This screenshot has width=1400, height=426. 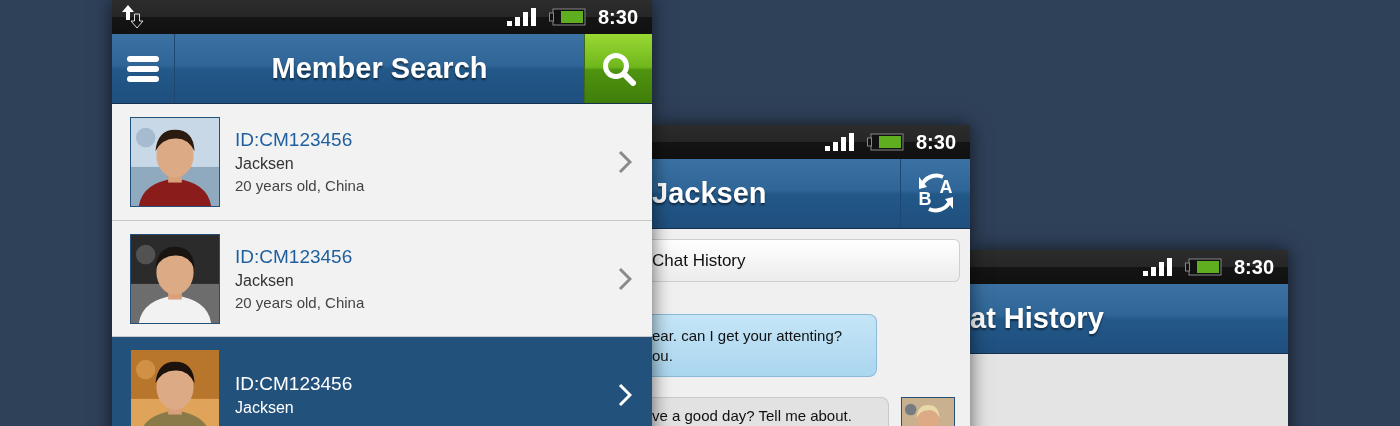 I want to click on translate-button: B A, so click(x=935, y=193).